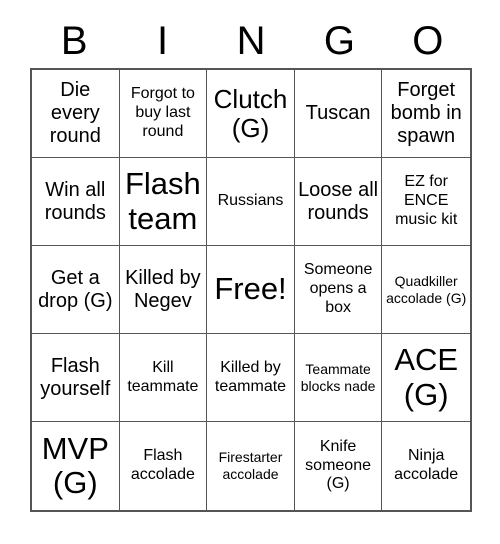 The height and width of the screenshot is (544, 500). I want to click on bingo-cell-label: Forget bomb in spawn, so click(426, 113).